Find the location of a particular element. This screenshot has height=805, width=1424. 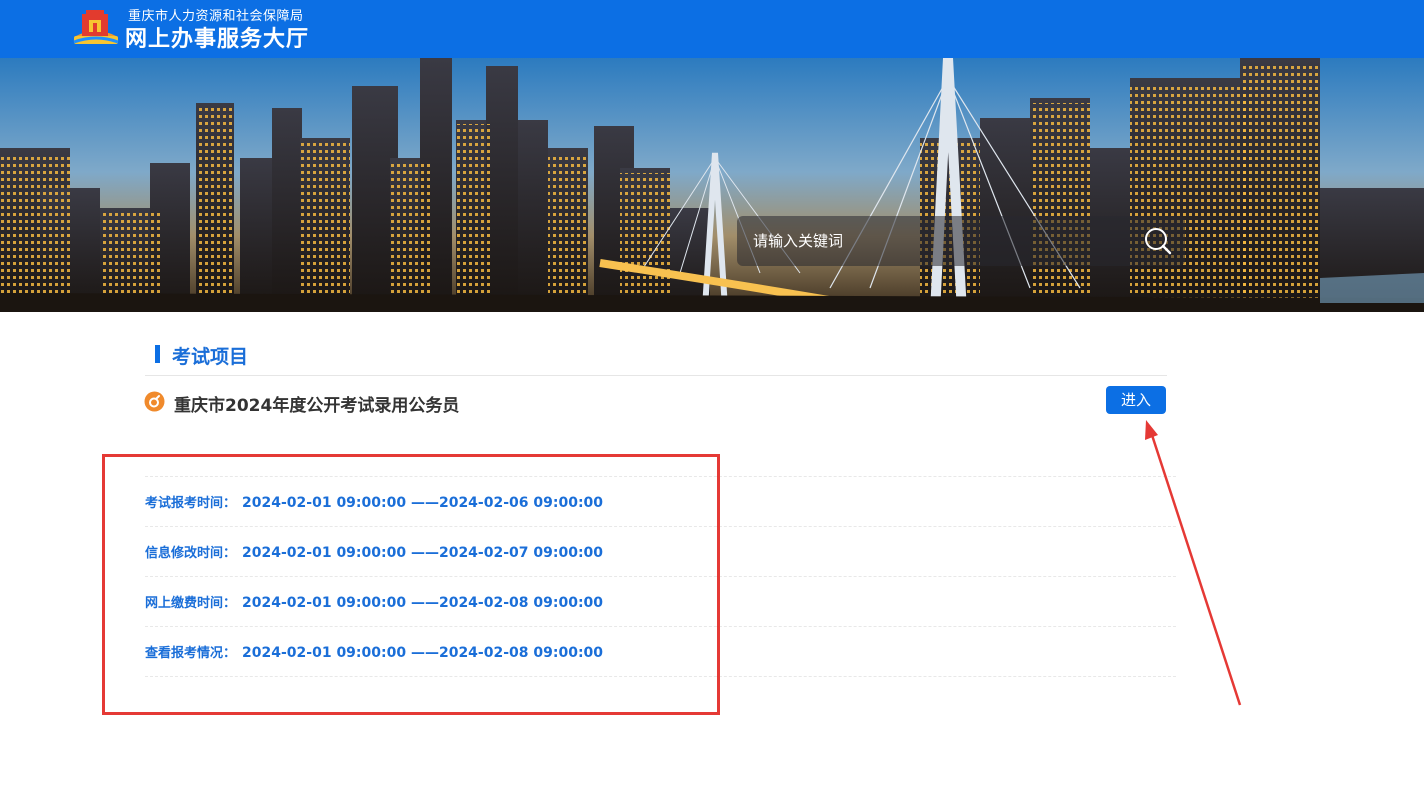

section-marker is located at coordinates (157, 354).